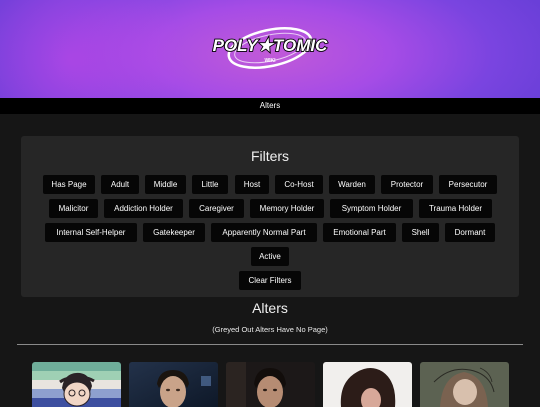  I want to click on filter-button-malicitor: Malicitor, so click(73, 208).